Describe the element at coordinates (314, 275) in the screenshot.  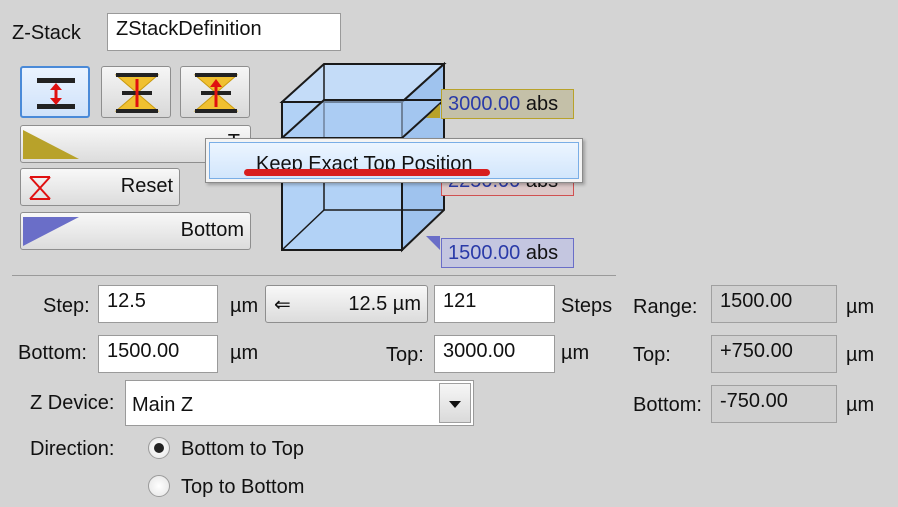
I see `section-divider` at that location.